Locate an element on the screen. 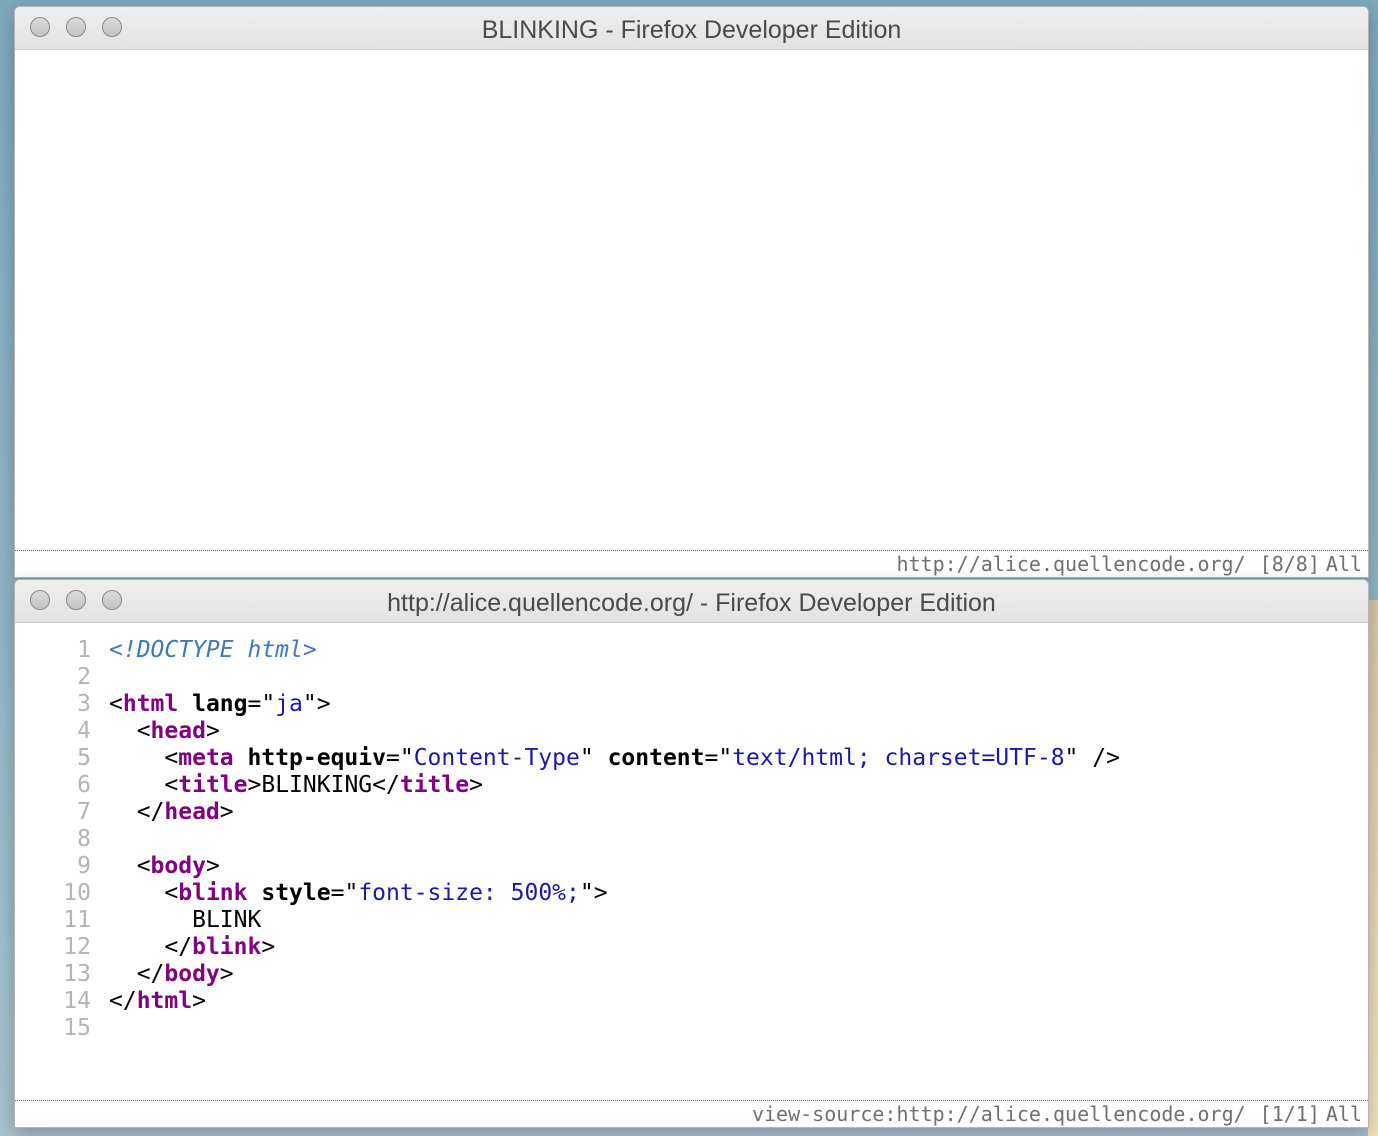 Image resolution: width=1378 pixels, height=1136 pixels. attr-name: lang is located at coordinates (220, 704).